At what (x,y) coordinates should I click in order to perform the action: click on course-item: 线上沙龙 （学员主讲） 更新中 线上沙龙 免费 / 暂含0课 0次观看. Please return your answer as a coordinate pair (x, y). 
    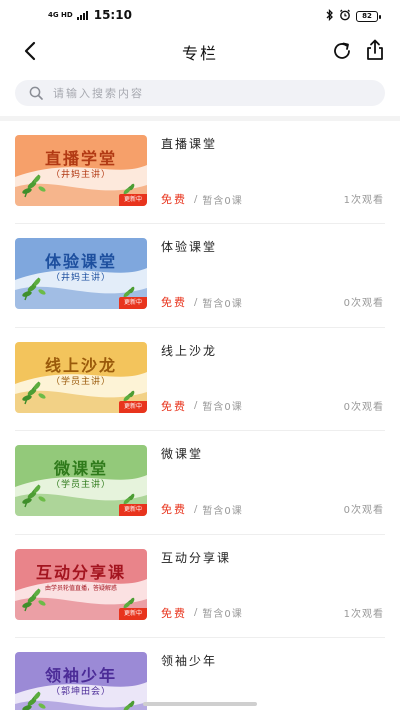
    Looking at the image, I should click on (200, 380).